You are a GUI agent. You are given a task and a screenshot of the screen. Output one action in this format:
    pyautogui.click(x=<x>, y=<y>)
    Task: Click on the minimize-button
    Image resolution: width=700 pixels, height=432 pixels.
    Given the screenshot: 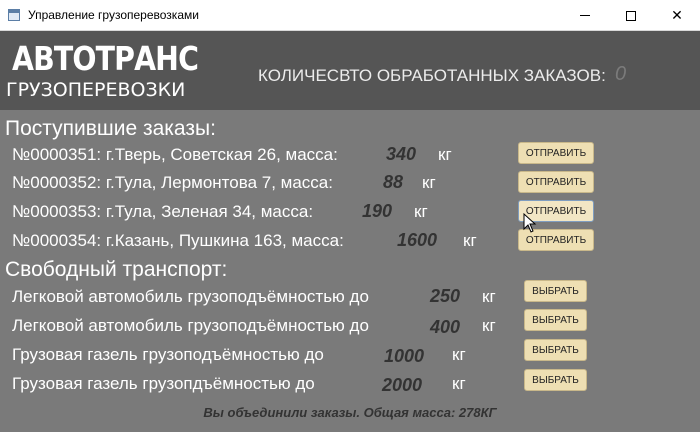 What is the action you would take?
    pyautogui.click(x=585, y=15)
    